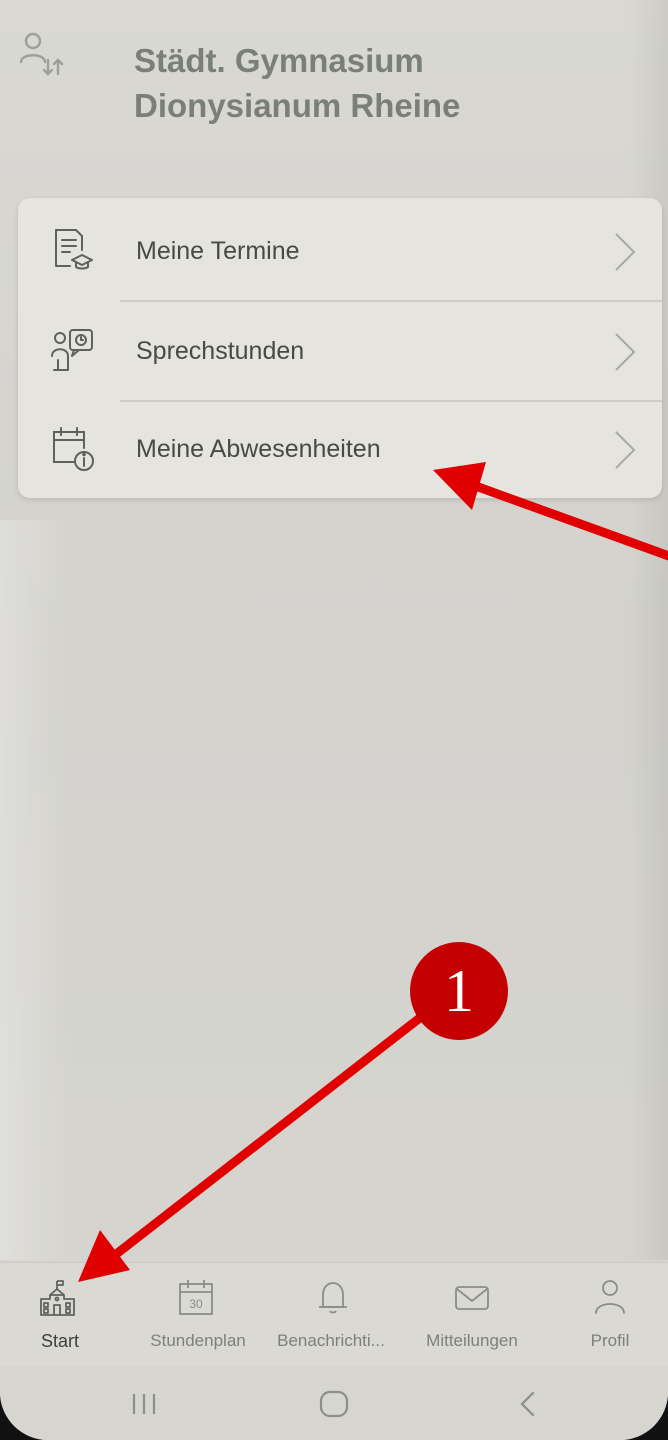 Image resolution: width=668 pixels, height=1440 pixels. Describe the element at coordinates (72, 448) in the screenshot. I see `calendar-info-icon` at that location.